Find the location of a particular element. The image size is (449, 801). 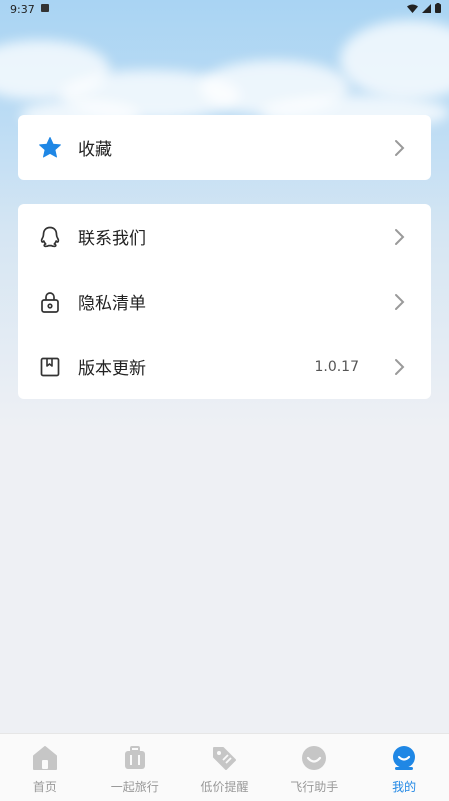

privacy-list-label: 隐私清单 is located at coordinates (112, 304).